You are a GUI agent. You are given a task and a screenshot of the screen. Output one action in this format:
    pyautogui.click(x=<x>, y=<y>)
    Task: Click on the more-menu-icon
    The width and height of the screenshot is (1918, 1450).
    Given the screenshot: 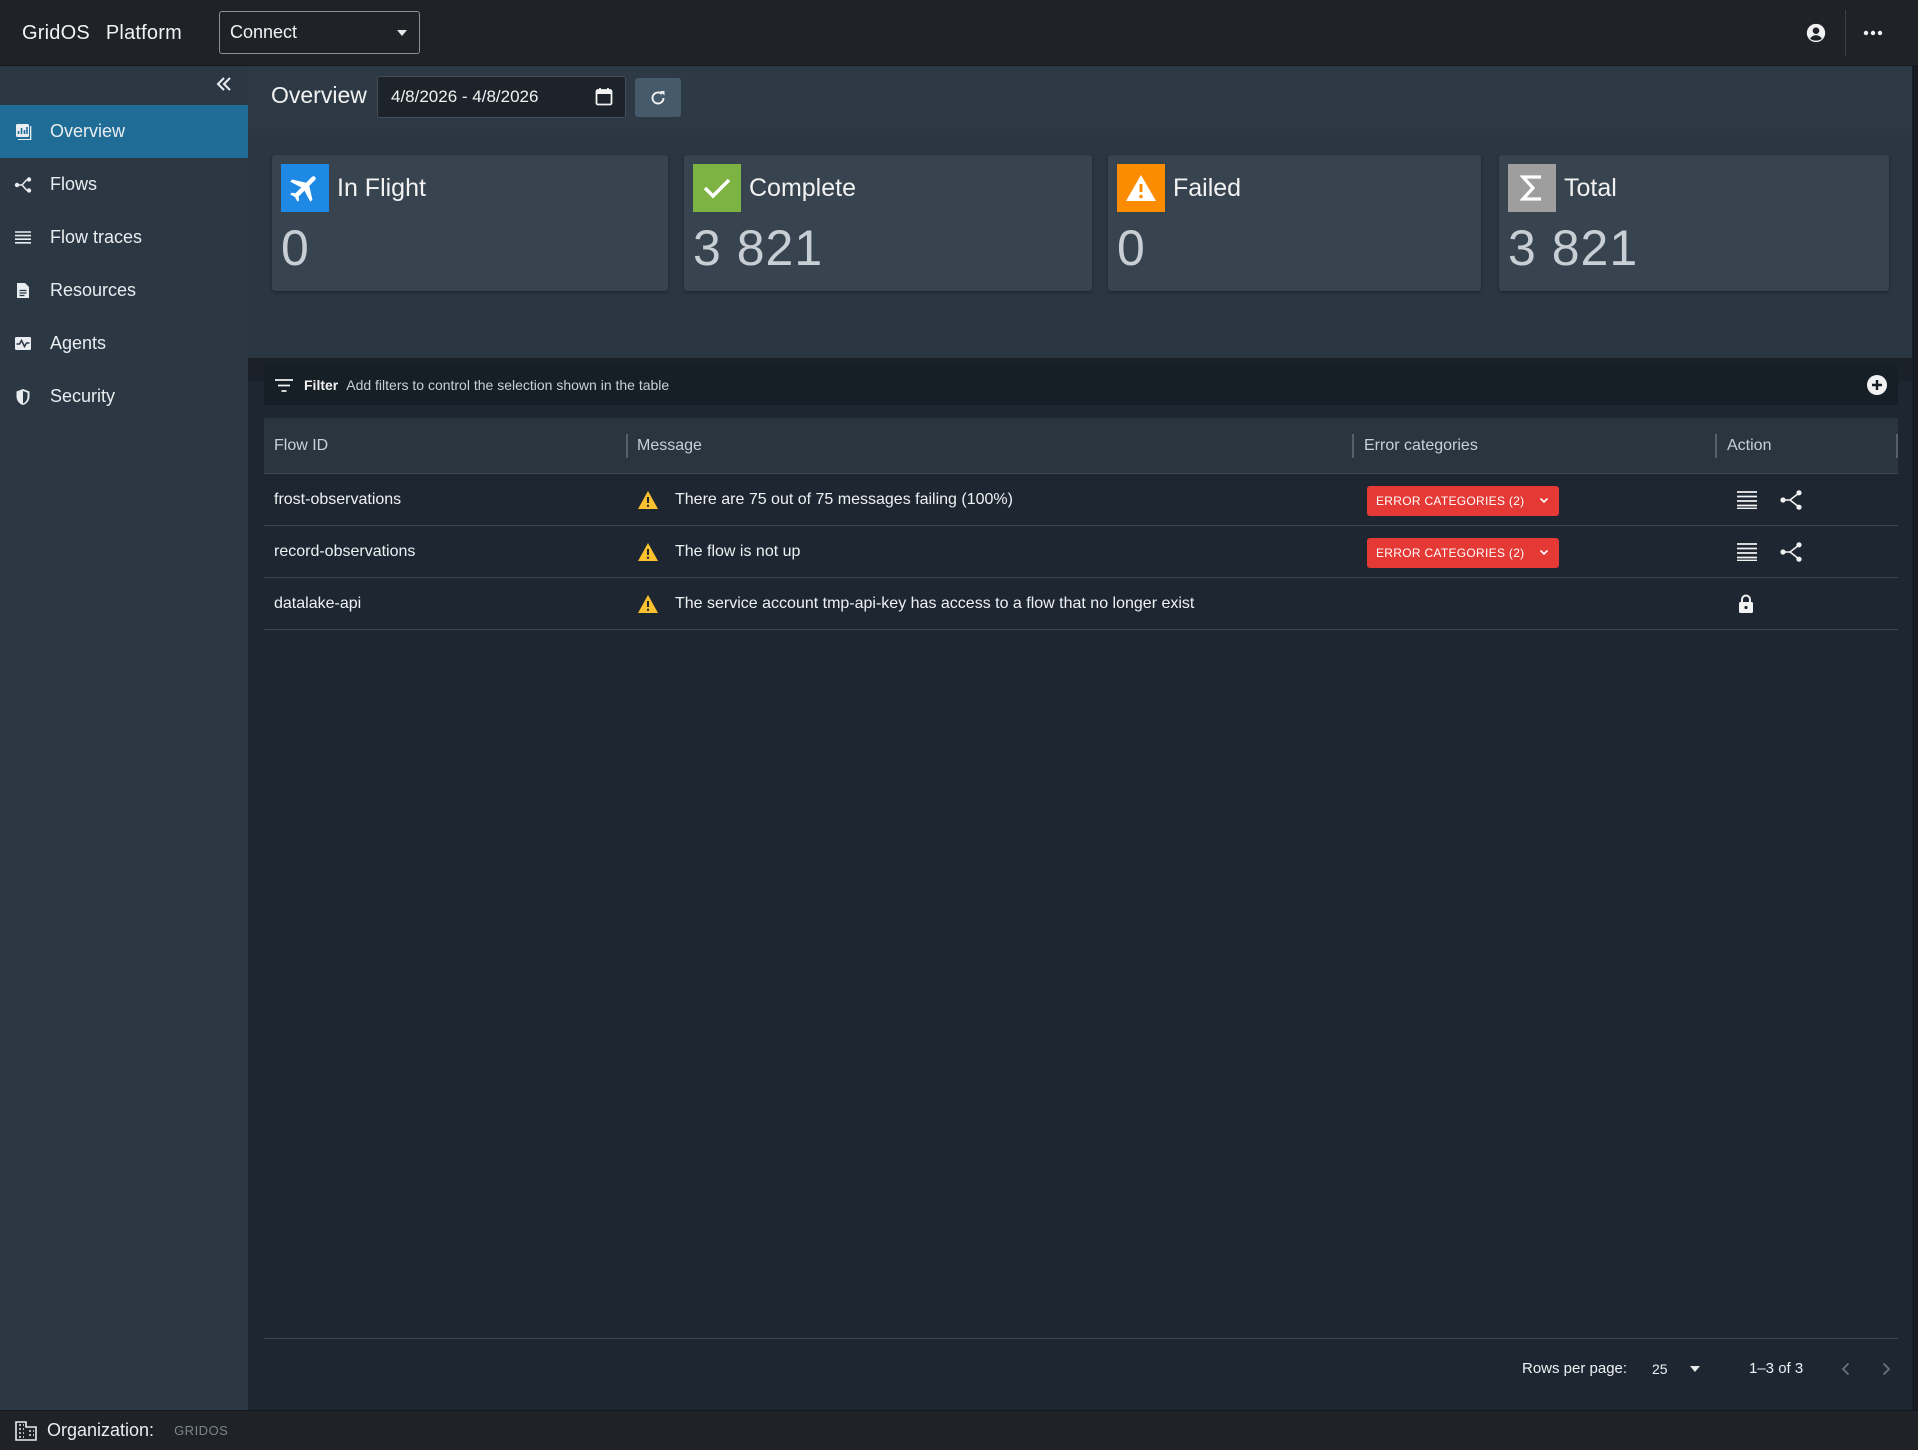 What is the action you would take?
    pyautogui.click(x=1873, y=33)
    